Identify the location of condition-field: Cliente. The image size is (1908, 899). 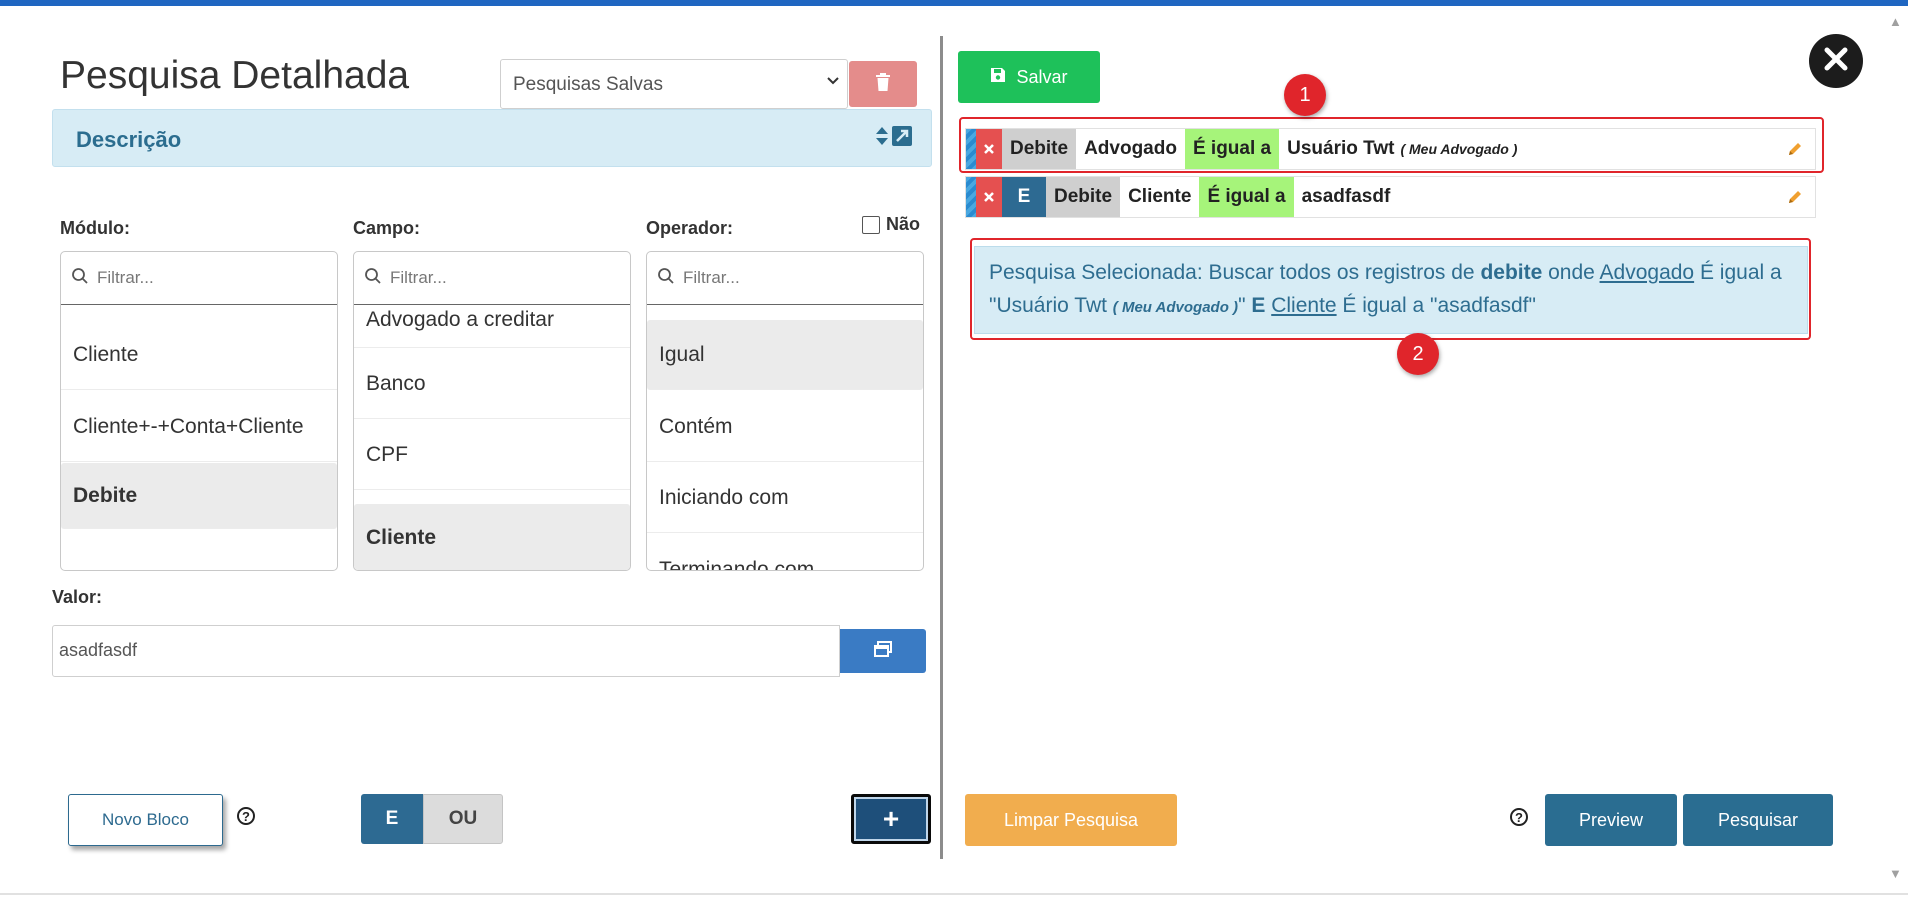
(1160, 196).